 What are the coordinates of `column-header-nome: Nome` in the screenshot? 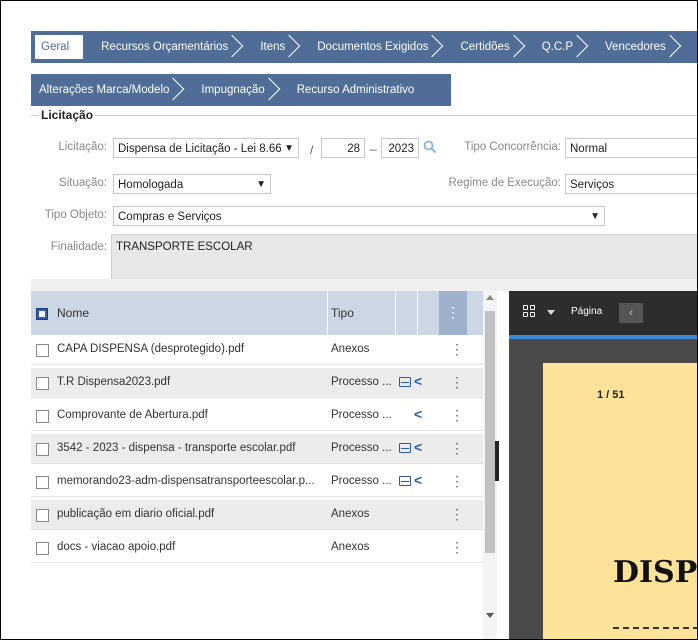 It's located at (73, 313).